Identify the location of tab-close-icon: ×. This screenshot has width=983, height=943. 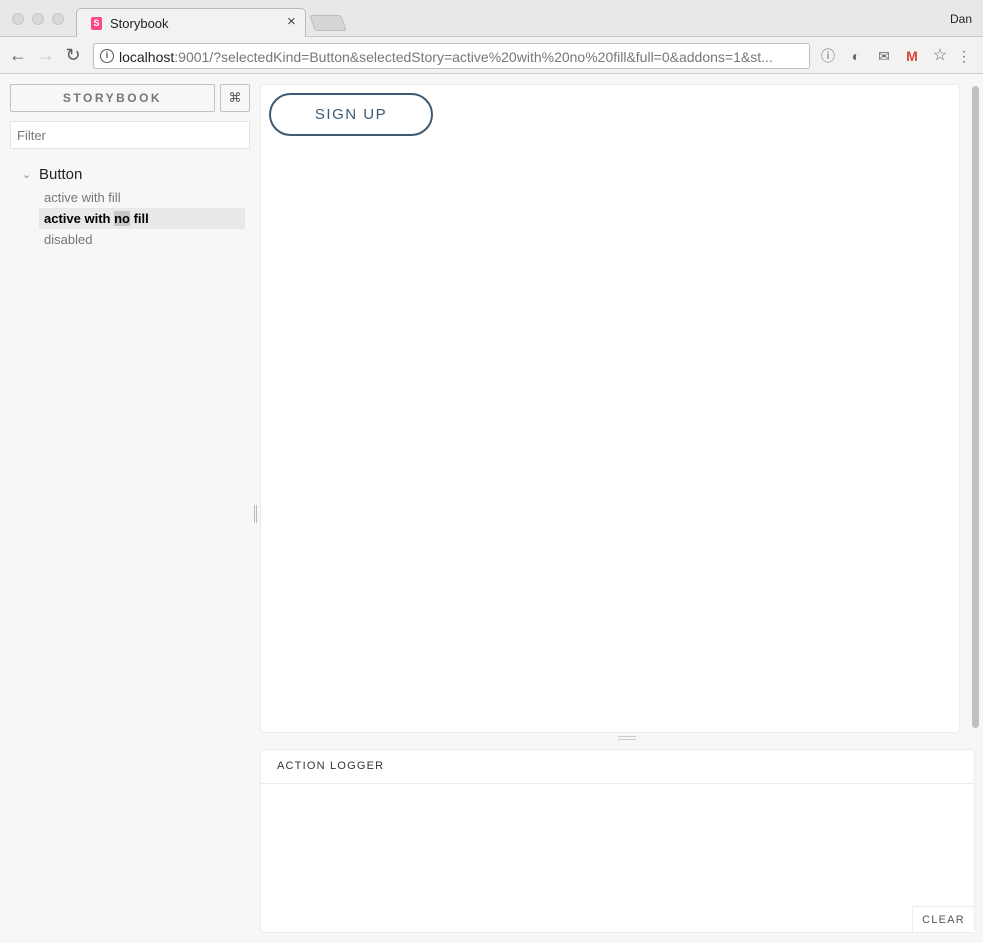
(291, 21).